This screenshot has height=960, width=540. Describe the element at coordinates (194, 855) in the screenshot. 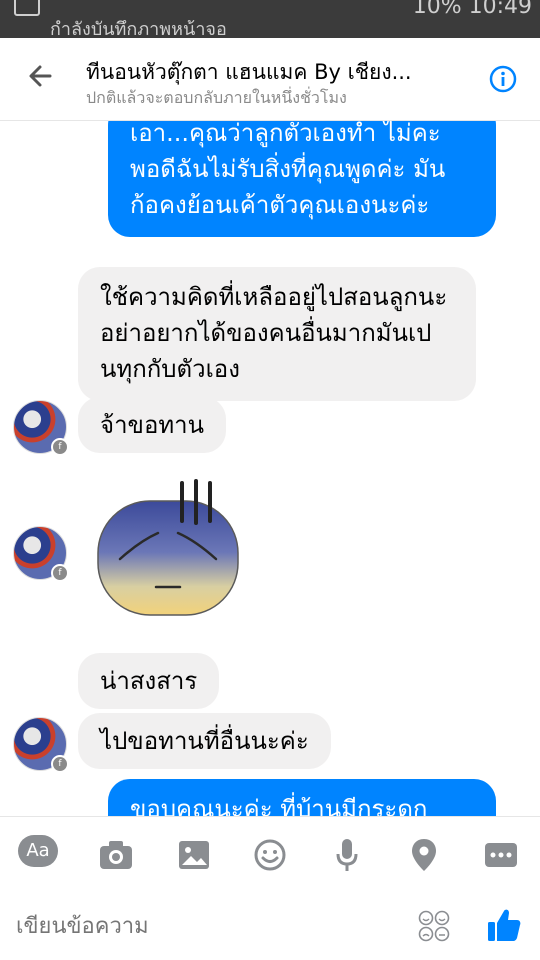

I see `image-icon` at that location.